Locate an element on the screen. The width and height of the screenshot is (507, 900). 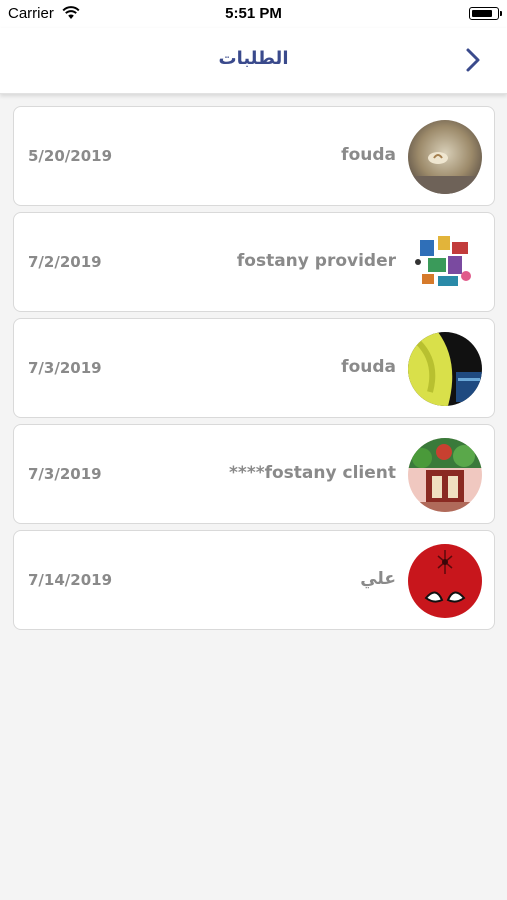
order-card: 7/14/2019 علي is located at coordinates (254, 580).